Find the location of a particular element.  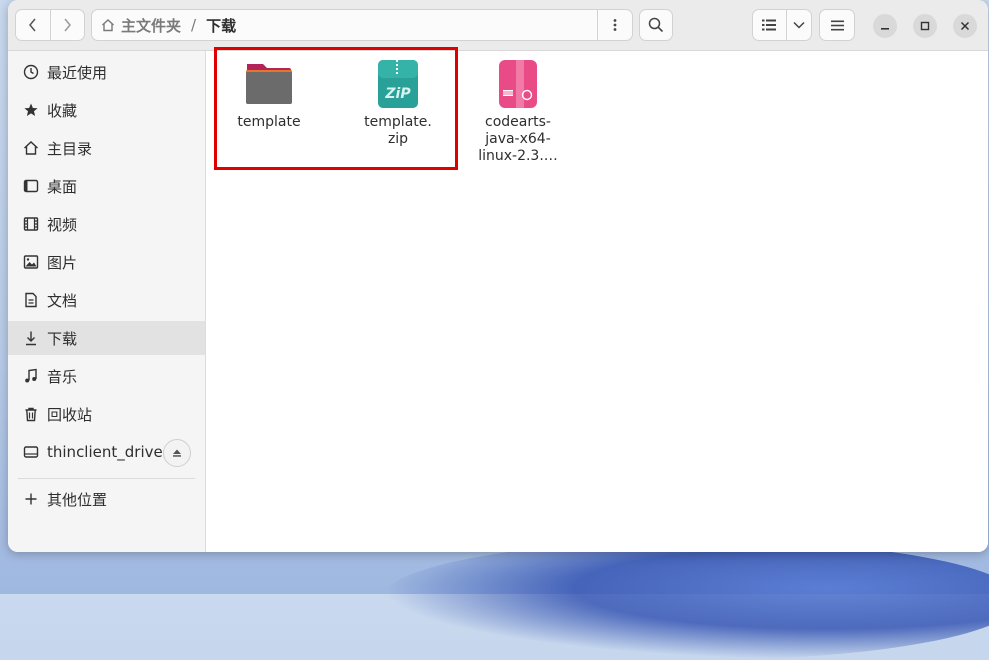

plus-icon is located at coordinates (31, 499).